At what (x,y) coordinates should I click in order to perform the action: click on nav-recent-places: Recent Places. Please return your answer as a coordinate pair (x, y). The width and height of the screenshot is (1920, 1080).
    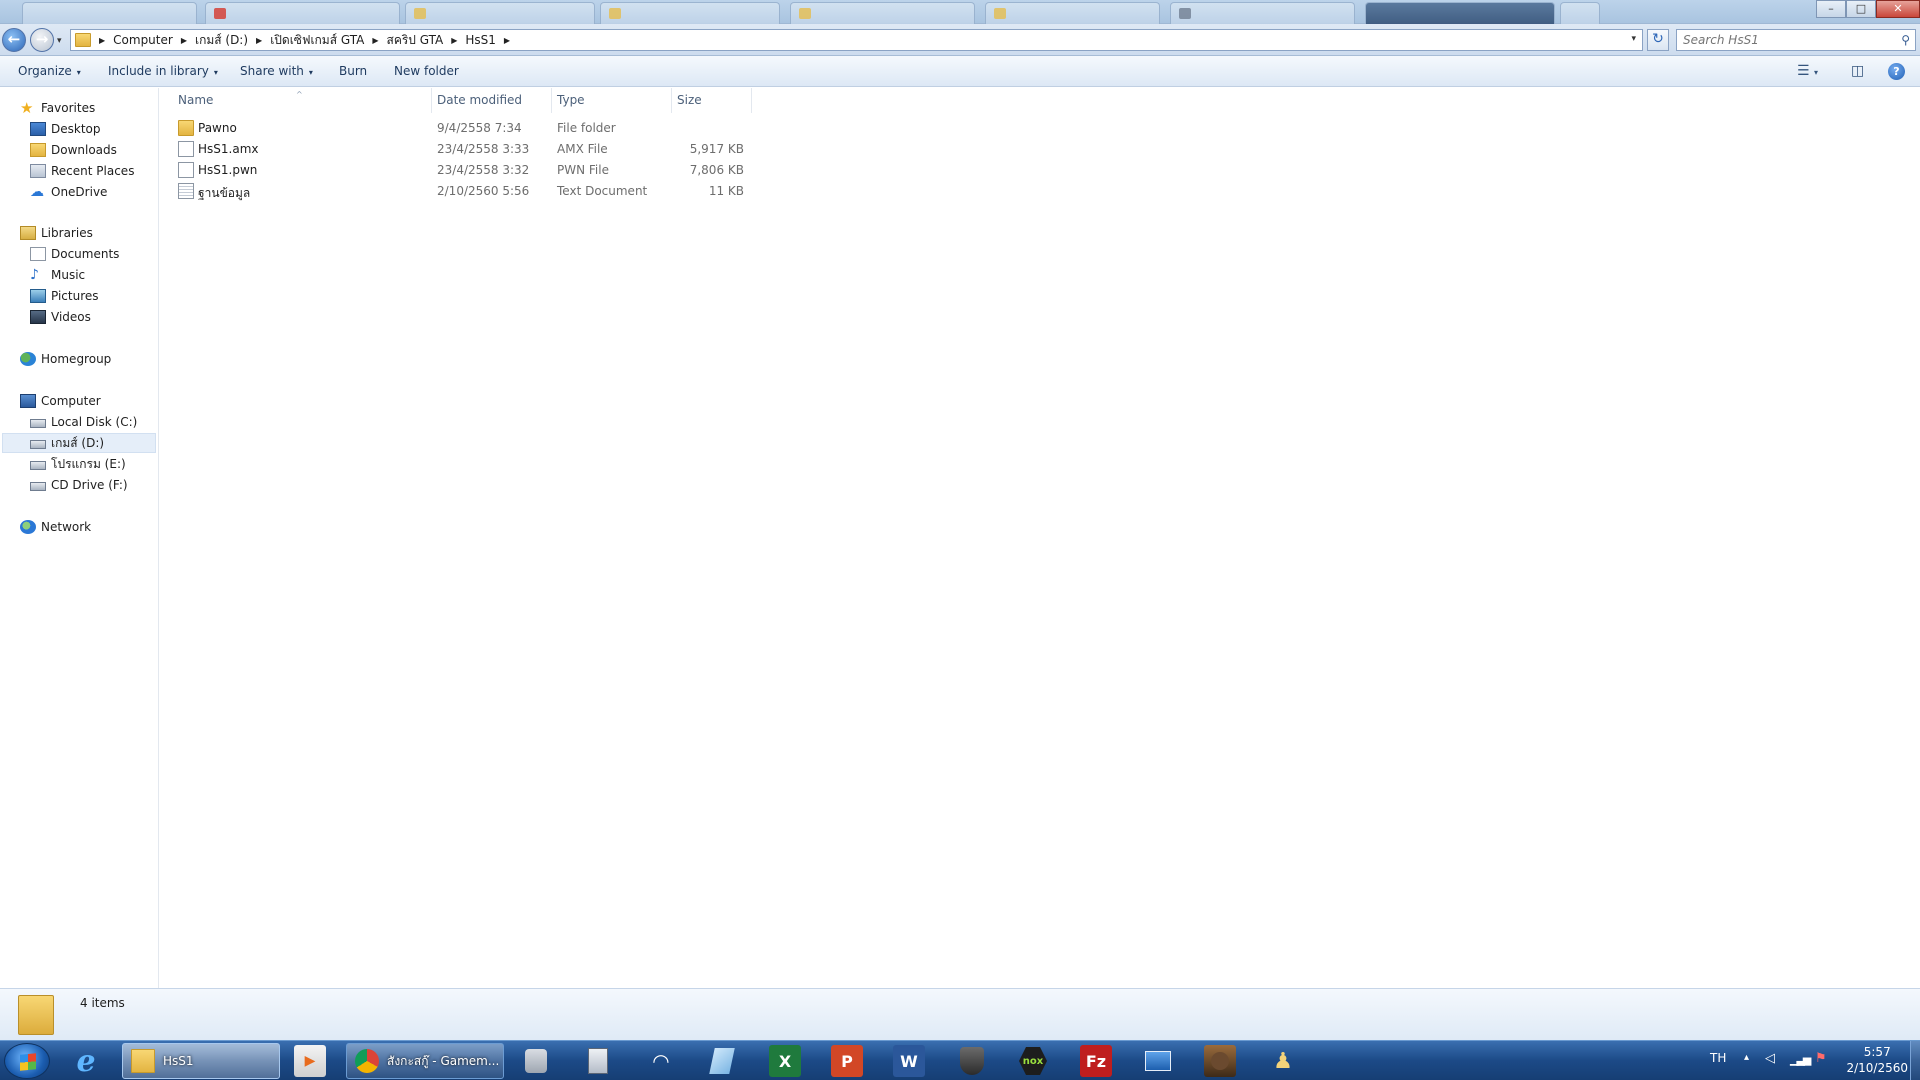
    Looking at the image, I should click on (82, 171).